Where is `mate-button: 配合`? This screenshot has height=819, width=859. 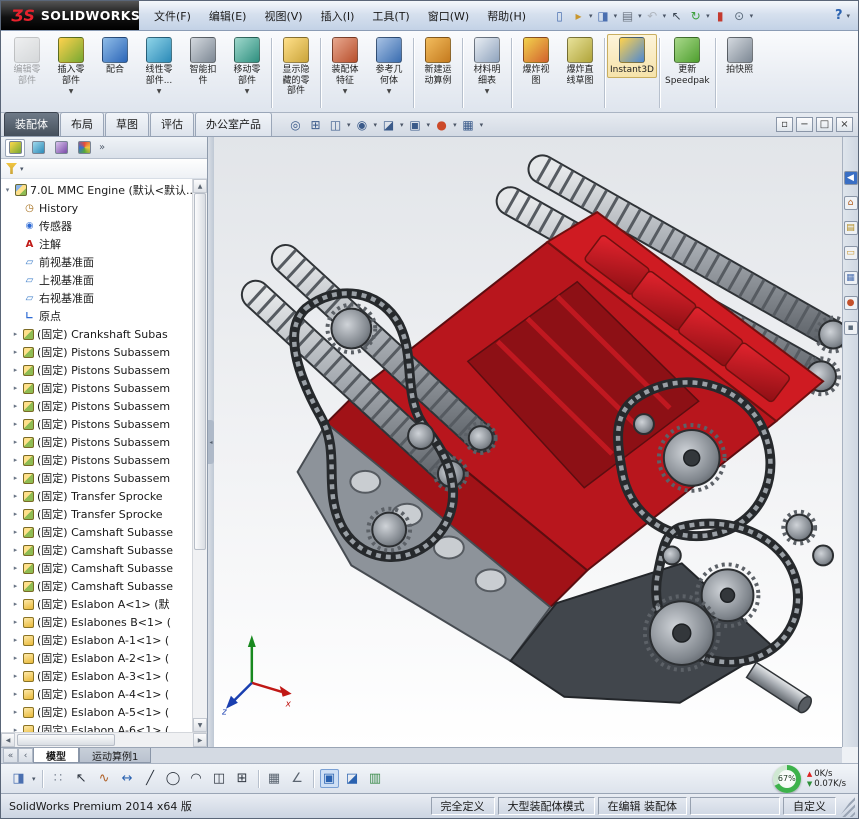 mate-button: 配合 is located at coordinates (115, 56).